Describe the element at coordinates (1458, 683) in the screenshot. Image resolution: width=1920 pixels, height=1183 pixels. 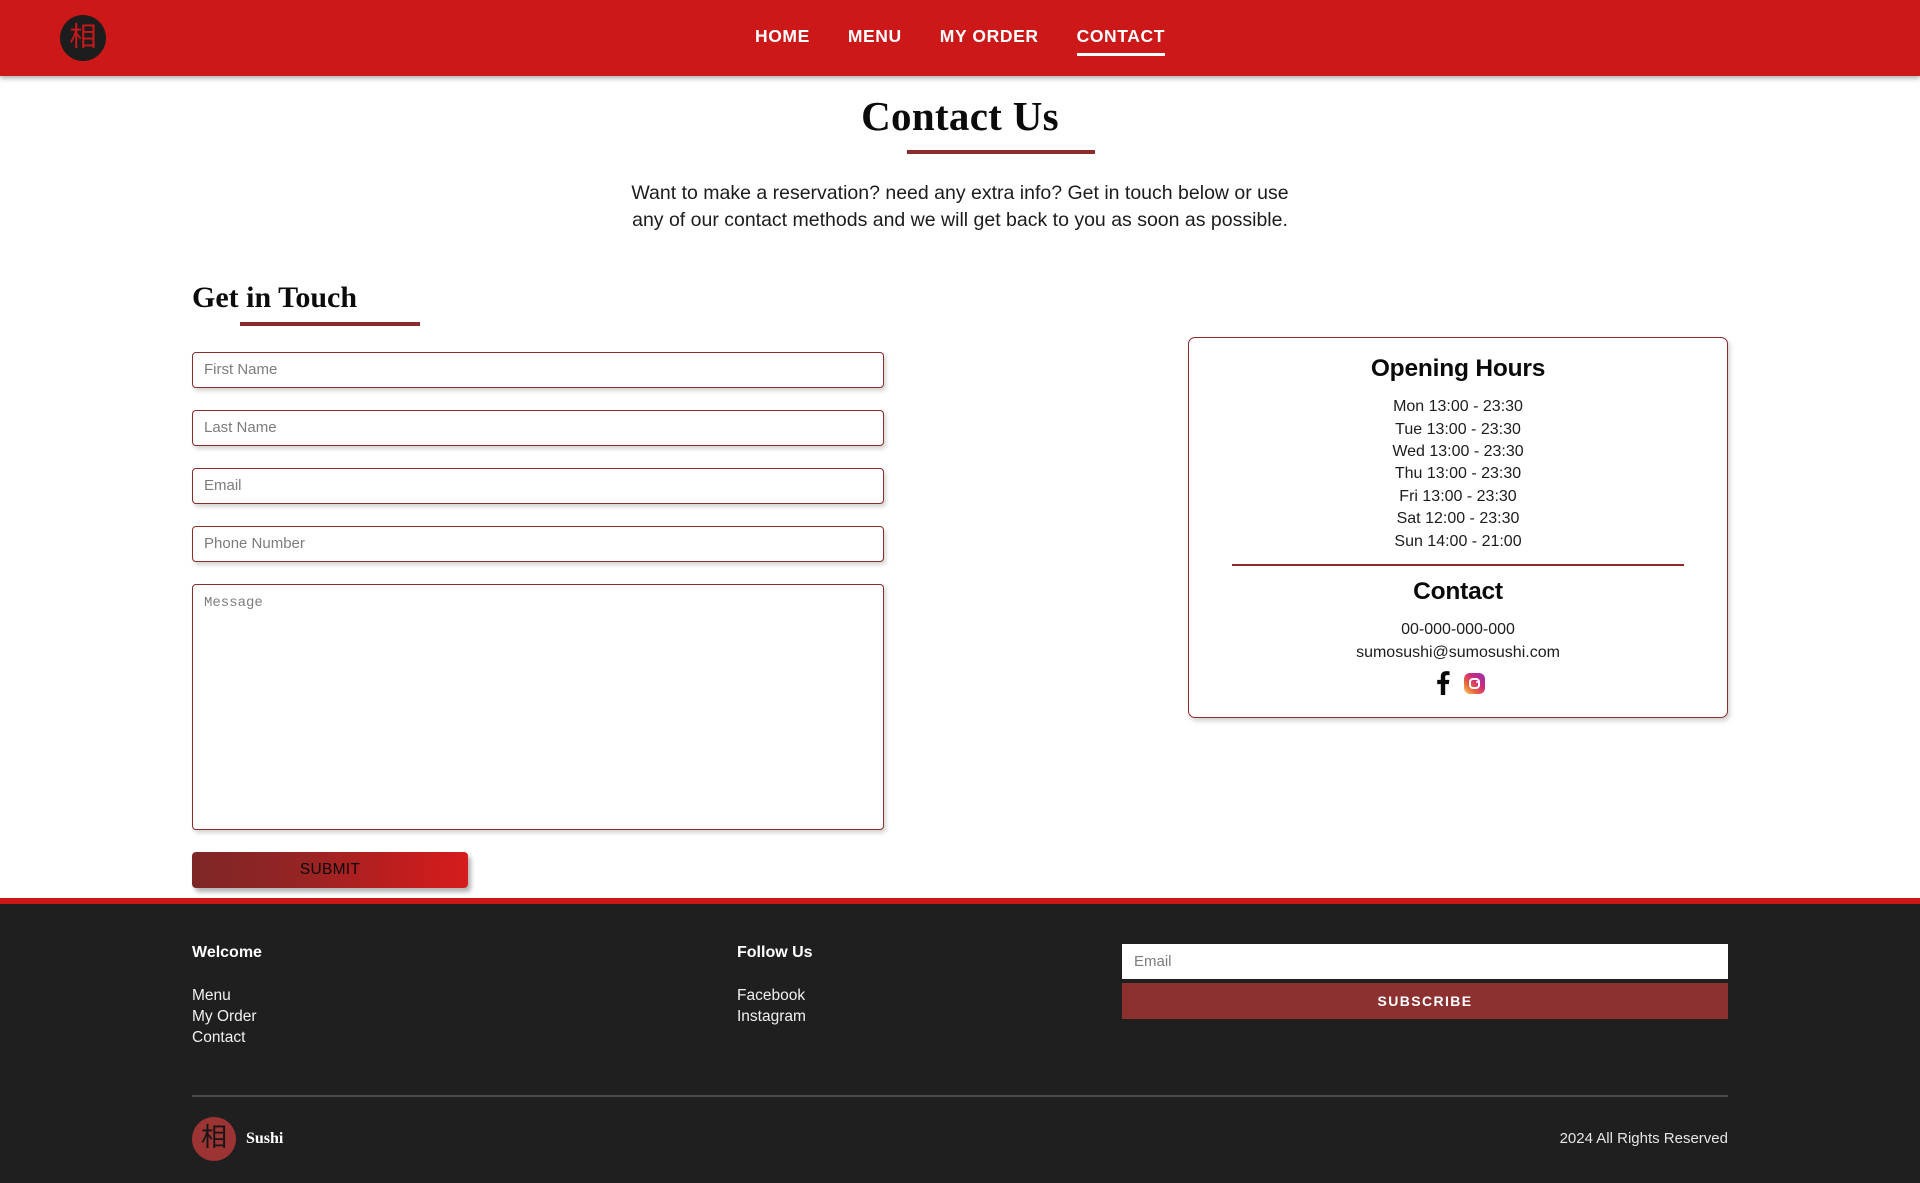
I see `social-links` at that location.